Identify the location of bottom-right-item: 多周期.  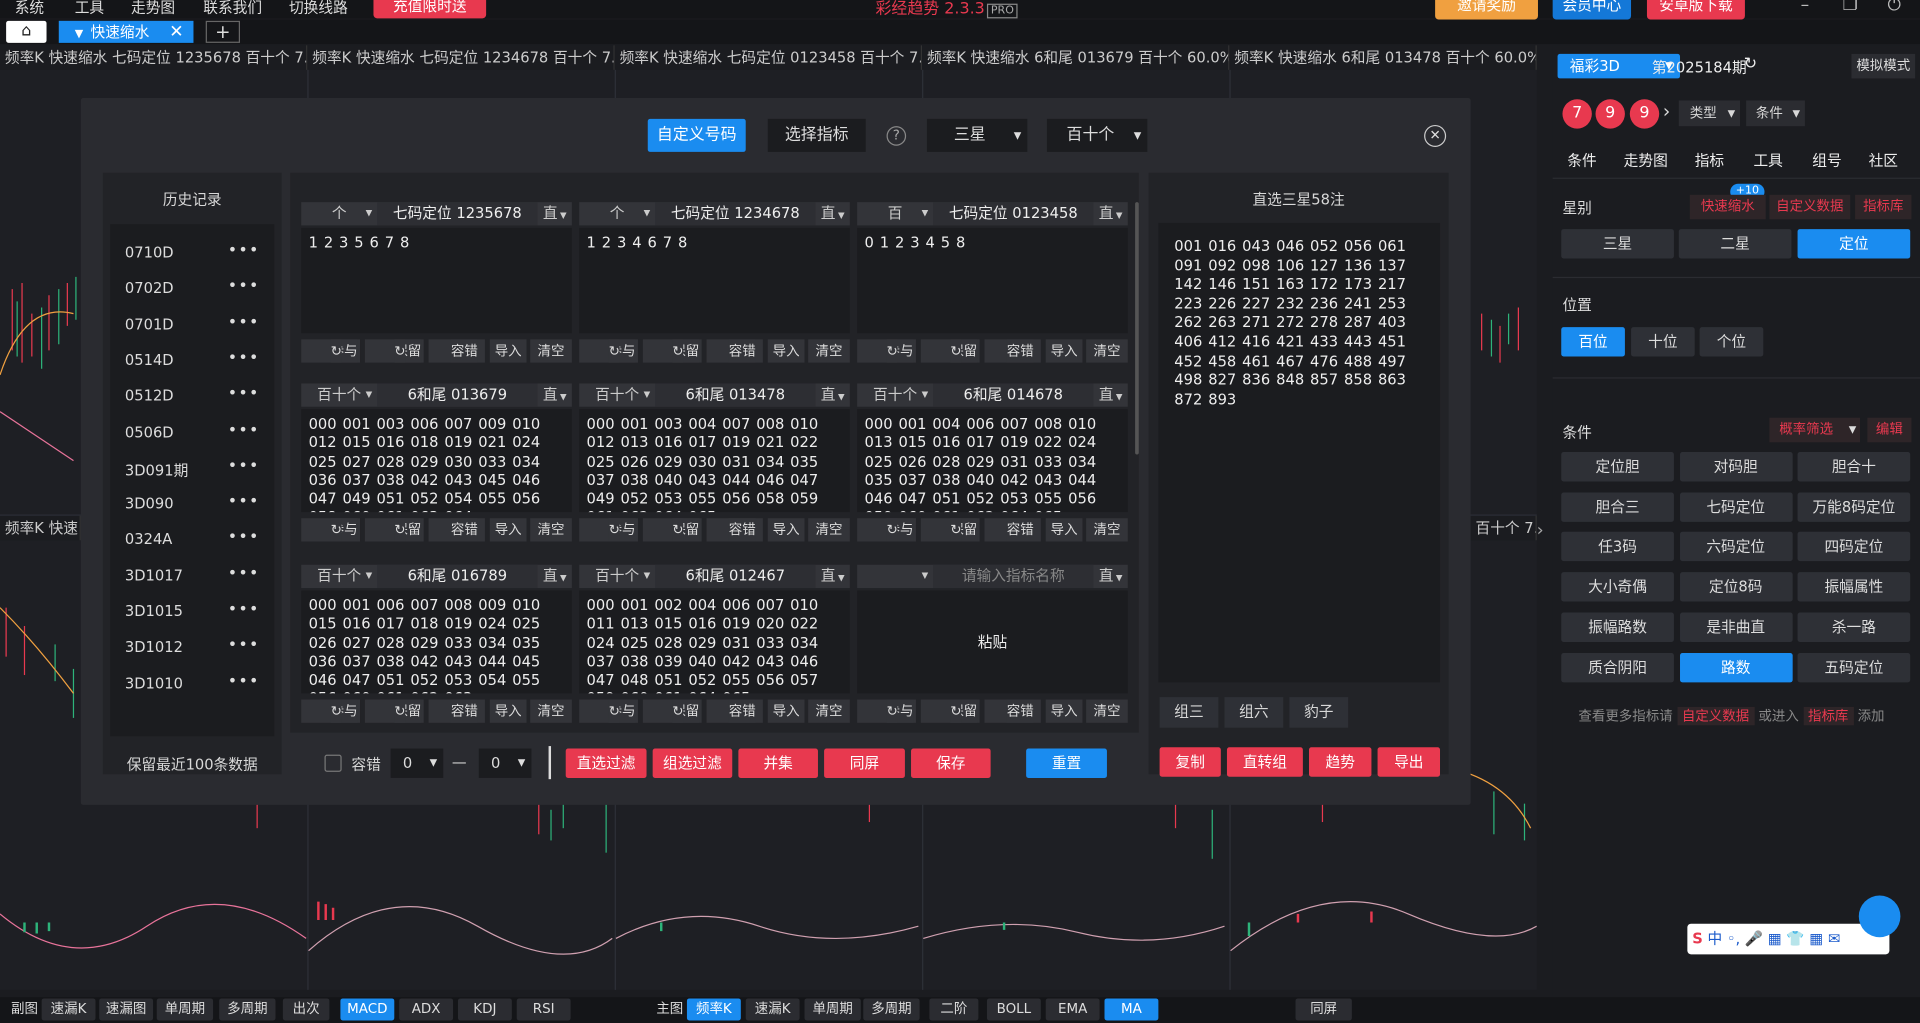
(891, 1009).